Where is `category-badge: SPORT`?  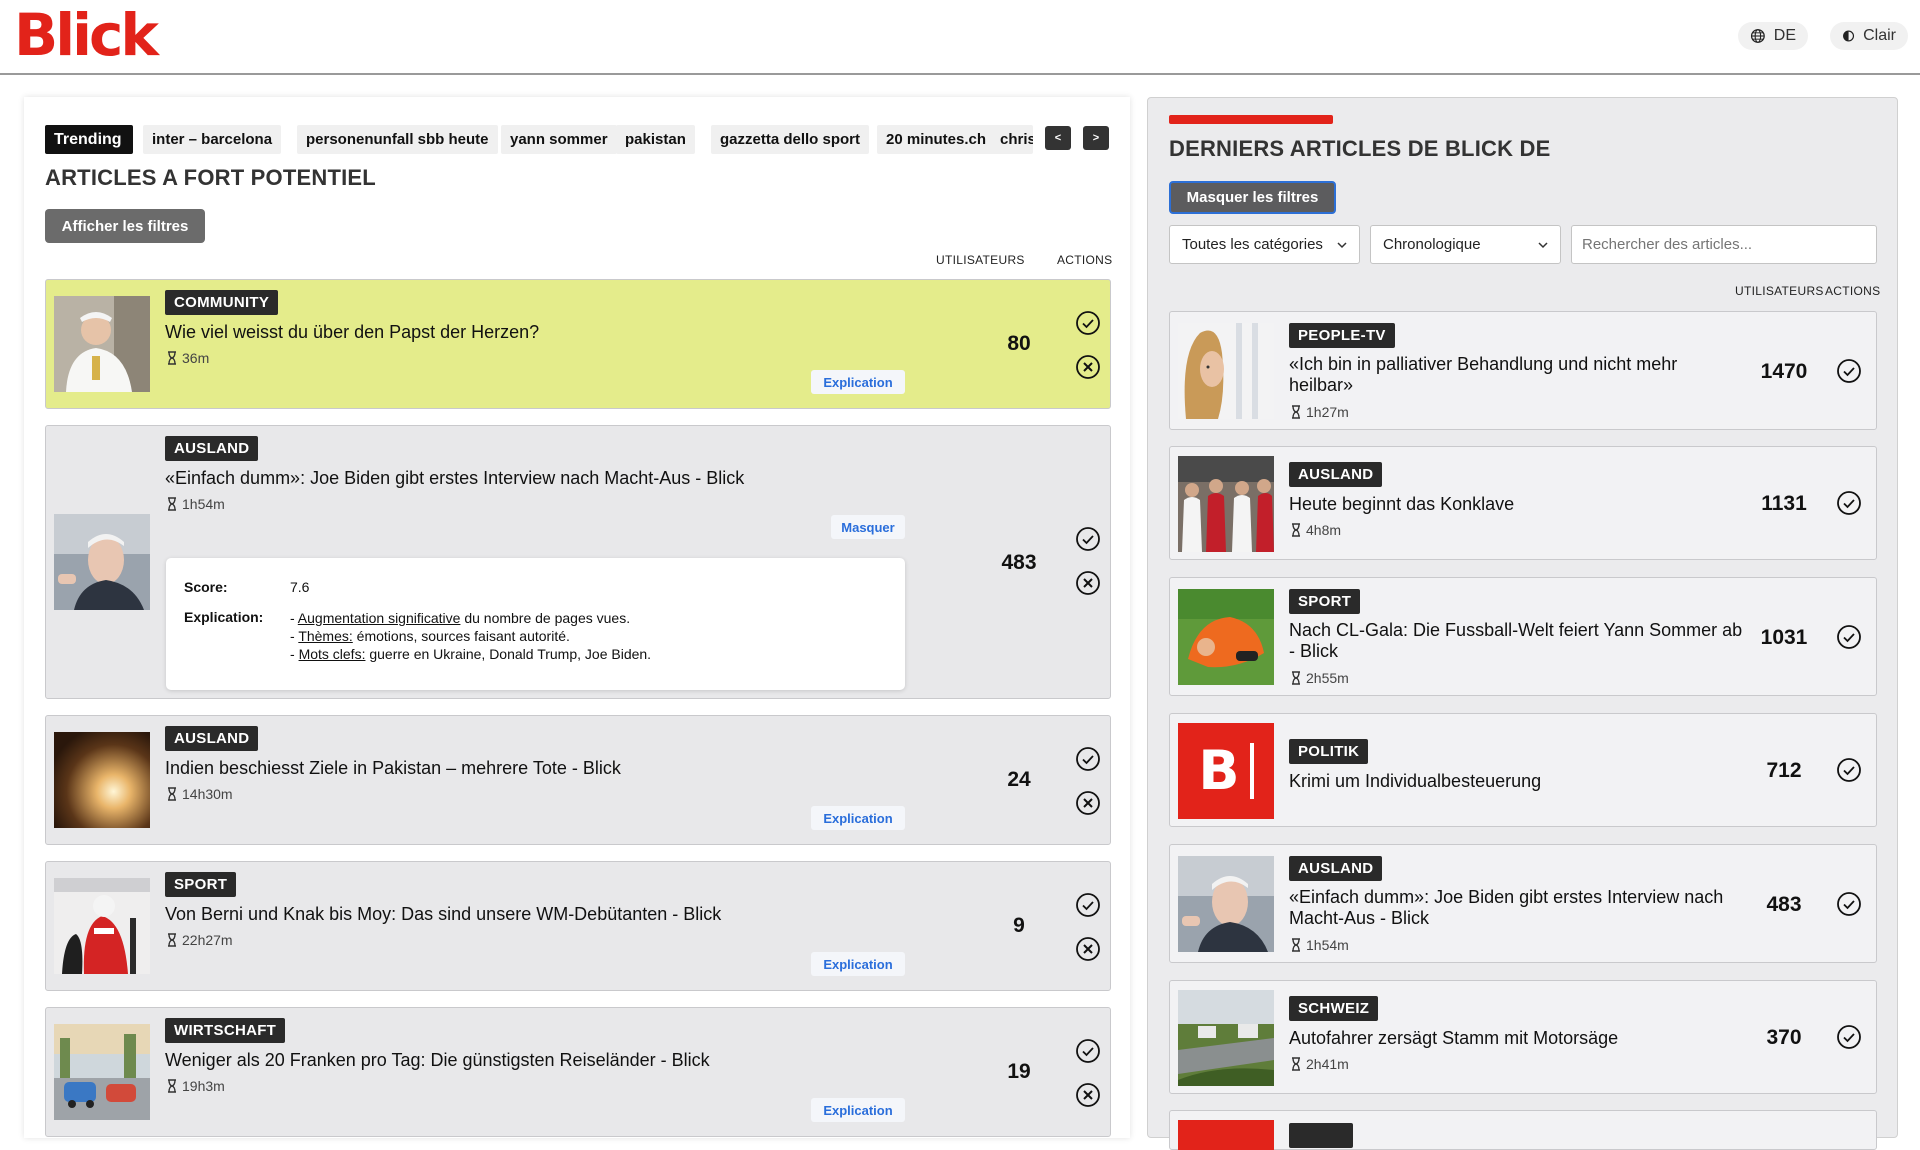
category-badge: SPORT is located at coordinates (201, 884).